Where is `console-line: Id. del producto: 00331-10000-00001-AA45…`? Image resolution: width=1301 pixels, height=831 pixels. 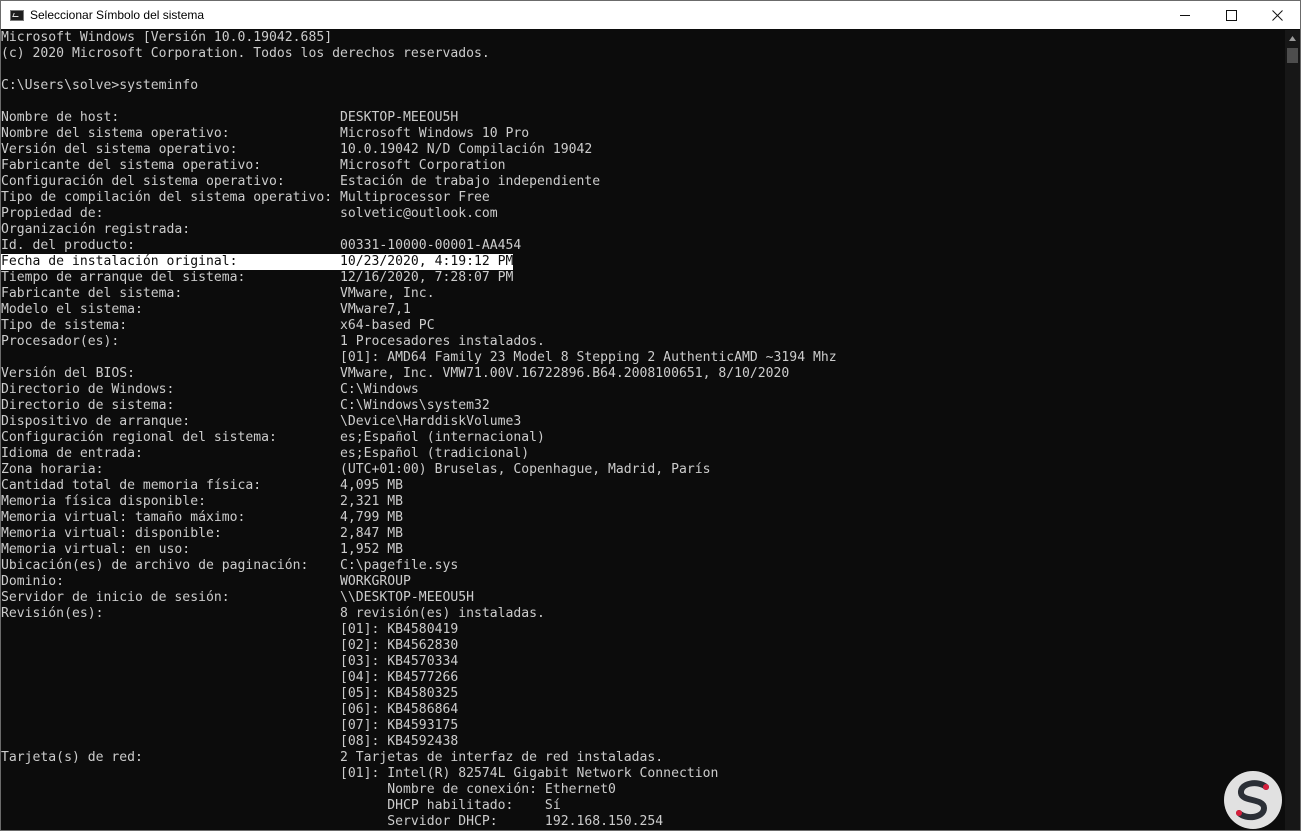 console-line: Id. del producto: 00331-10000-00001-AA45… is located at coordinates (261, 245).